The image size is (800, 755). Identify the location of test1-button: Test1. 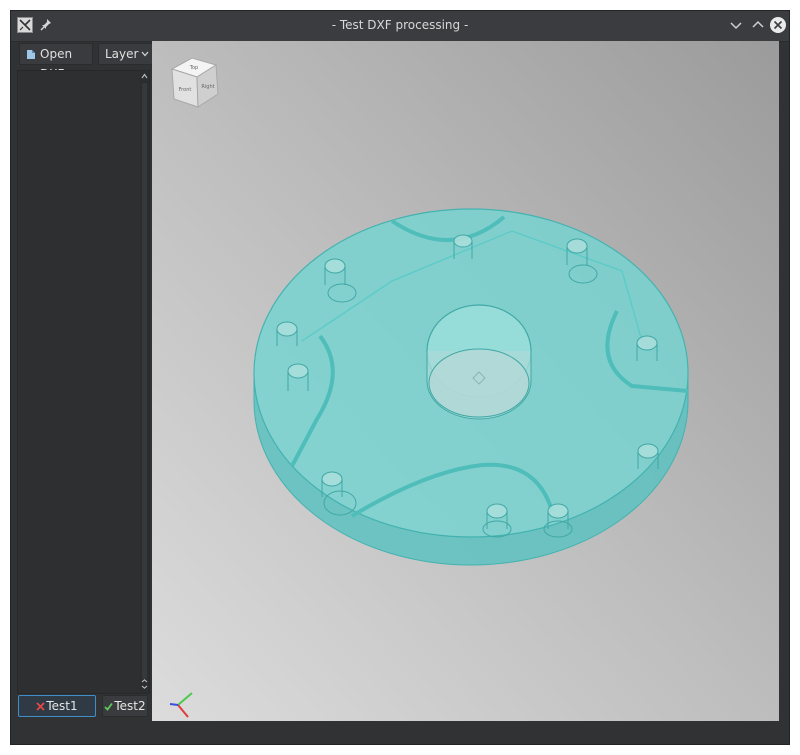
(57, 706).